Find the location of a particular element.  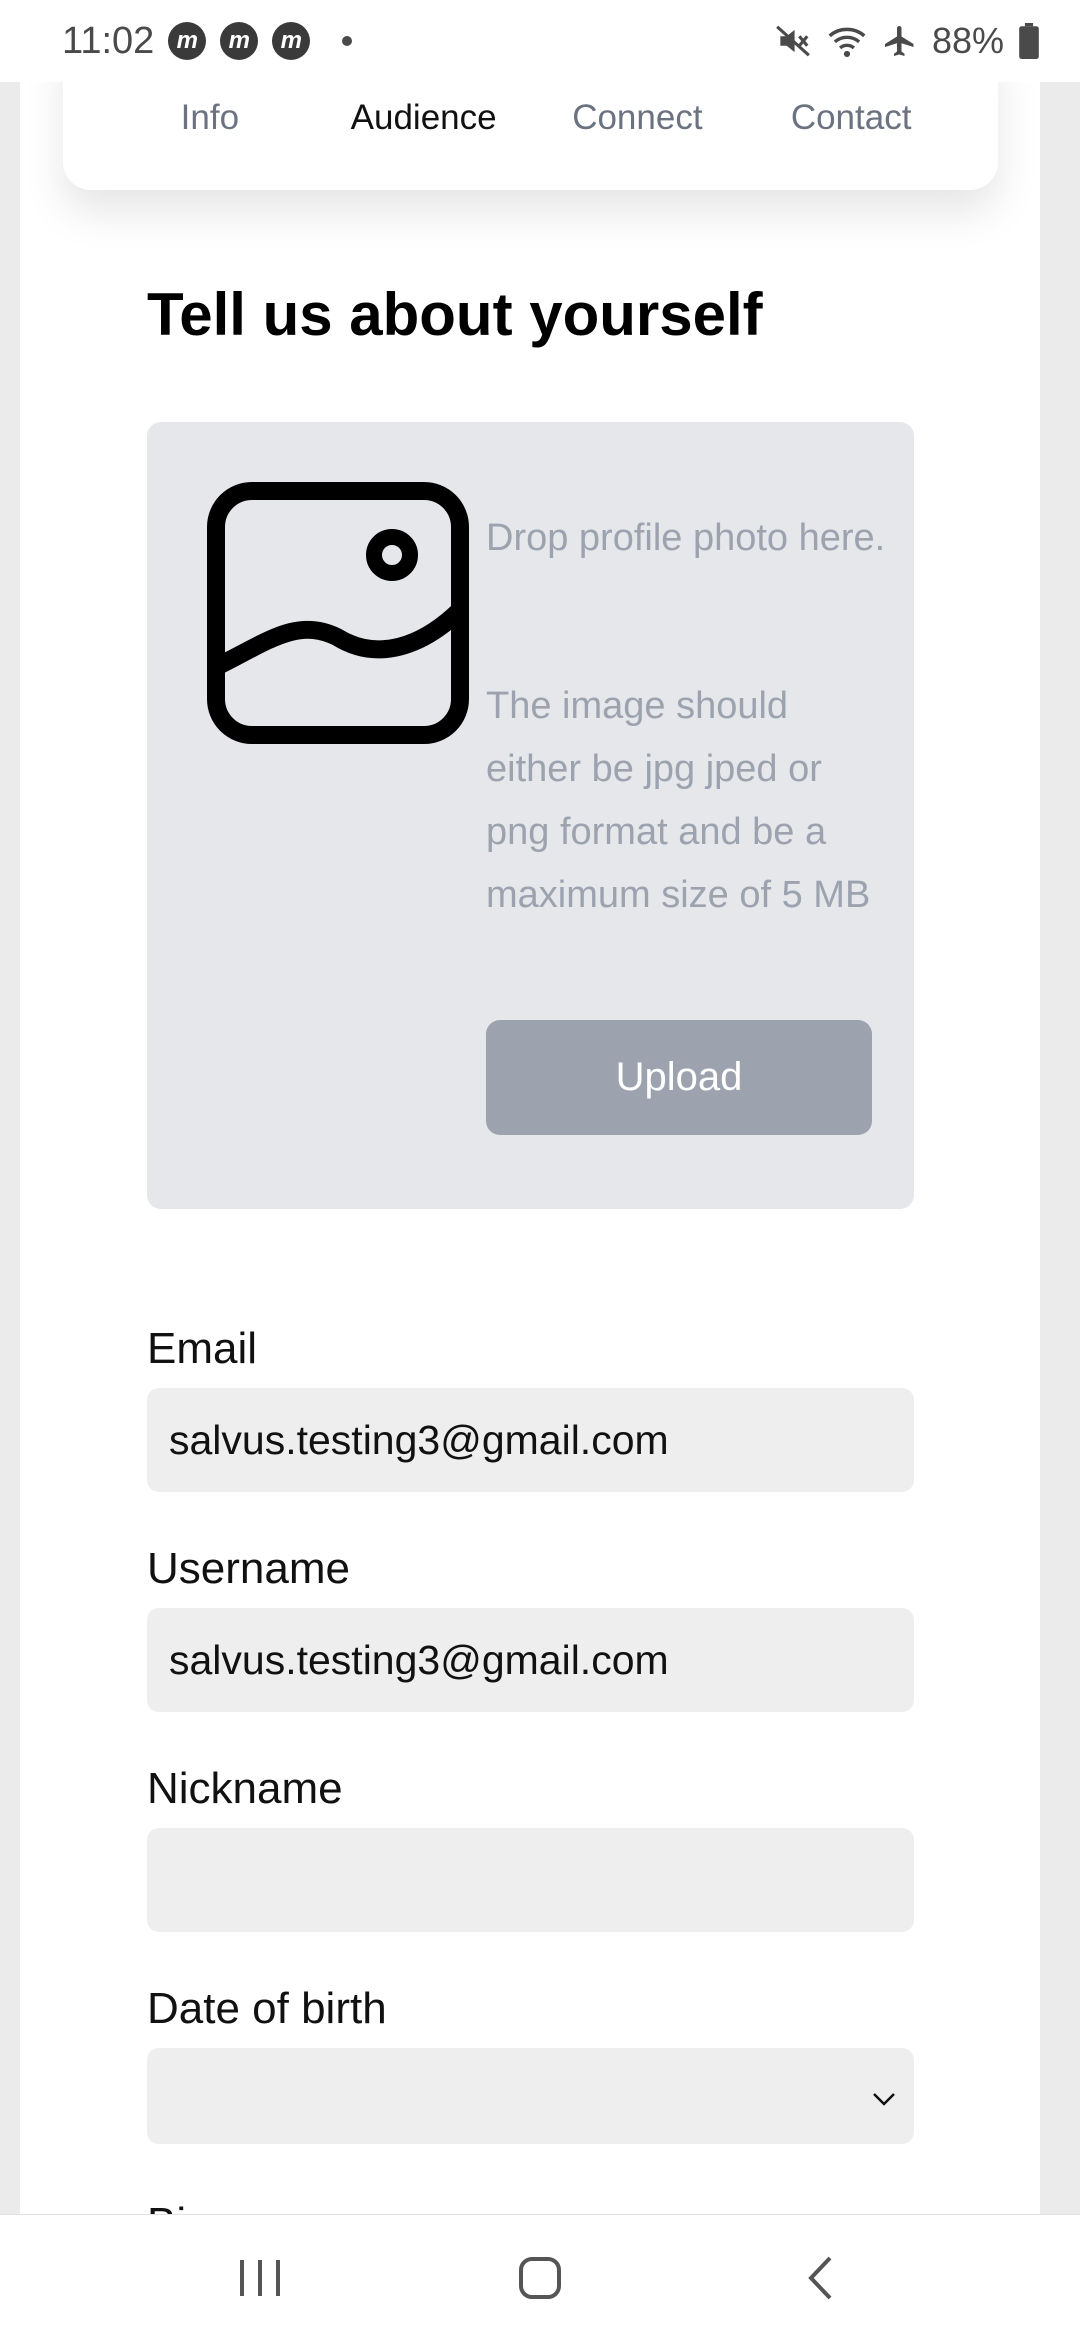

status-time: 11:02 is located at coordinates (108, 40).